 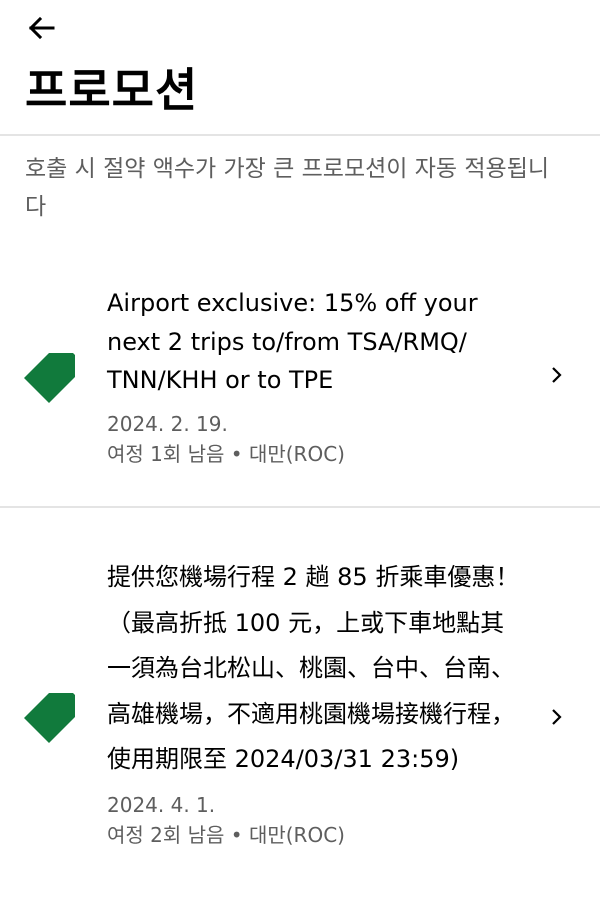 I want to click on promo-info-text: 호출 시 절약 액수가 가장 큰 프로모션이 자동 적용됩니다, so click(x=287, y=188).